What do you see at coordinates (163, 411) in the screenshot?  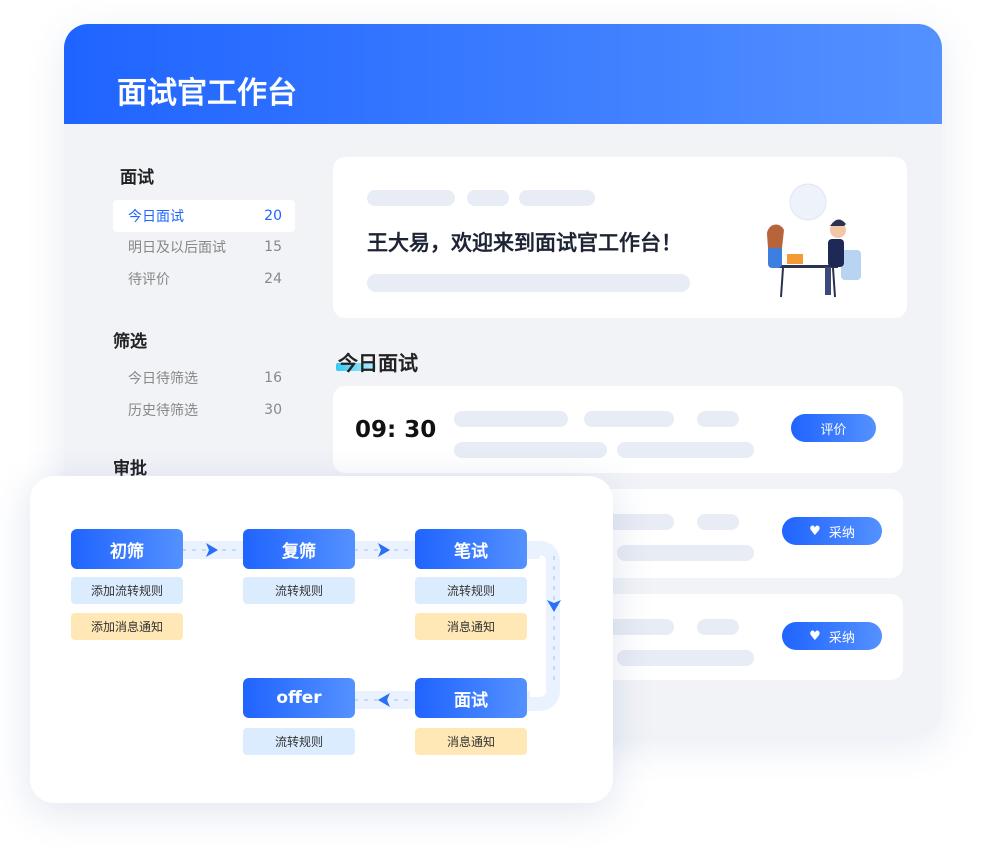 I see `item-label: 历史待筛选` at bounding box center [163, 411].